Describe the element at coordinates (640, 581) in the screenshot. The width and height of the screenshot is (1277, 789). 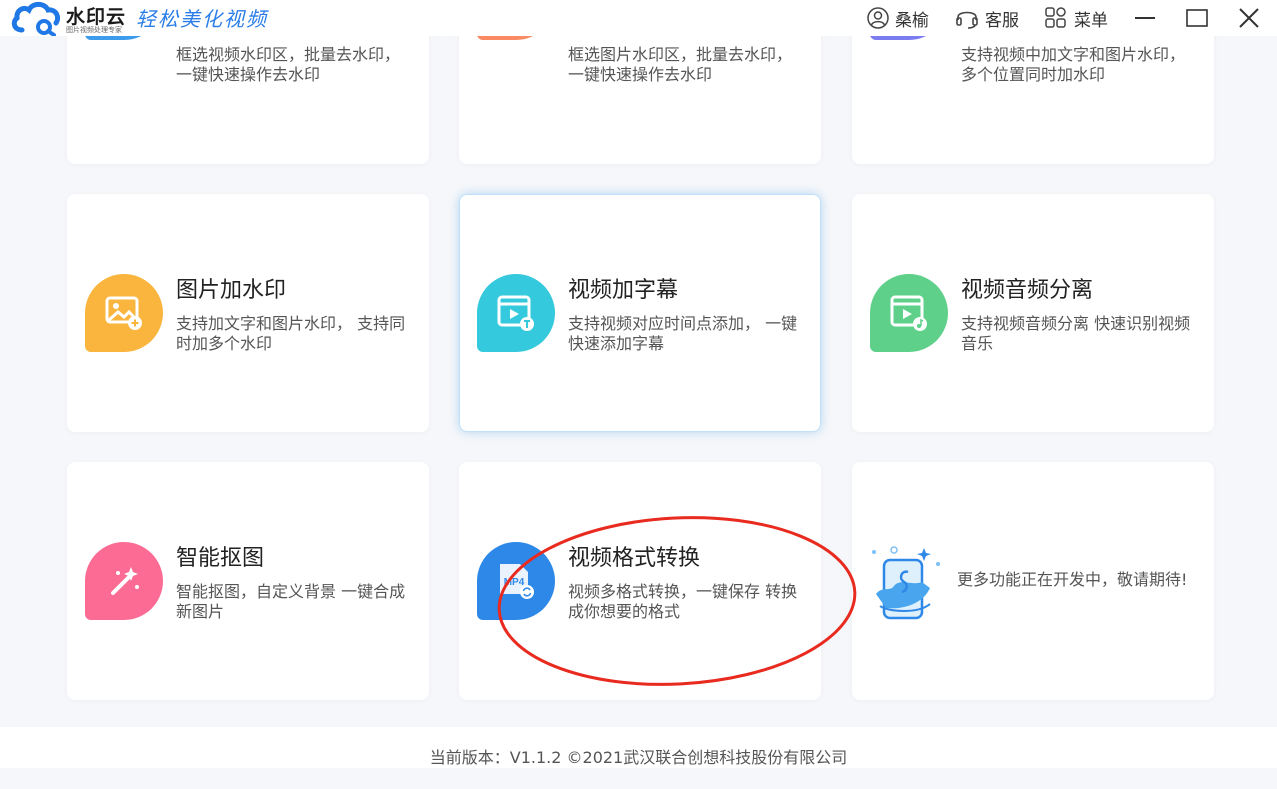
I see `video-format-convert-card: MP4 视频格式转换 视频多格式转换，一键保存 转换成你想要的格式` at that location.